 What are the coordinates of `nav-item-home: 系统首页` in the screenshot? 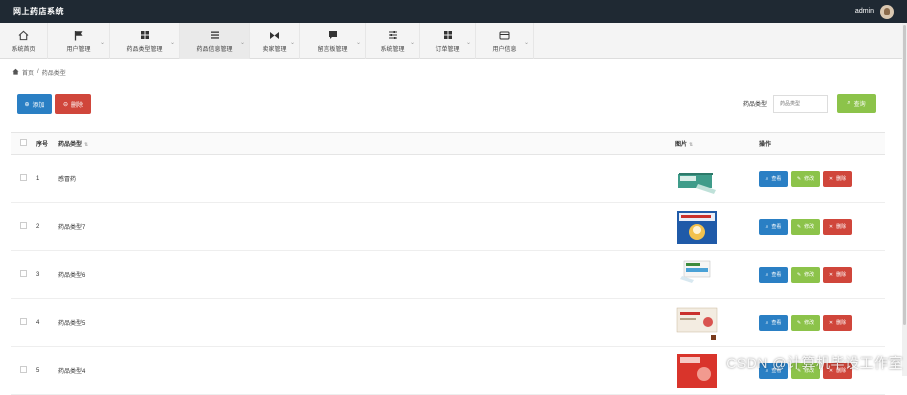 It's located at (24, 41).